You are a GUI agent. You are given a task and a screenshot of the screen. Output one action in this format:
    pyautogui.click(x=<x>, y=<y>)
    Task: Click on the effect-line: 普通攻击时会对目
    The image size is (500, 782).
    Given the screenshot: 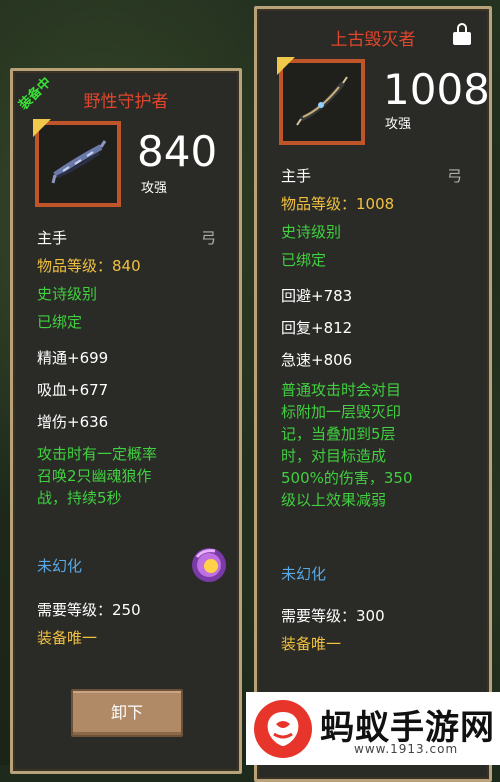 What is the action you would take?
    pyautogui.click(x=341, y=390)
    